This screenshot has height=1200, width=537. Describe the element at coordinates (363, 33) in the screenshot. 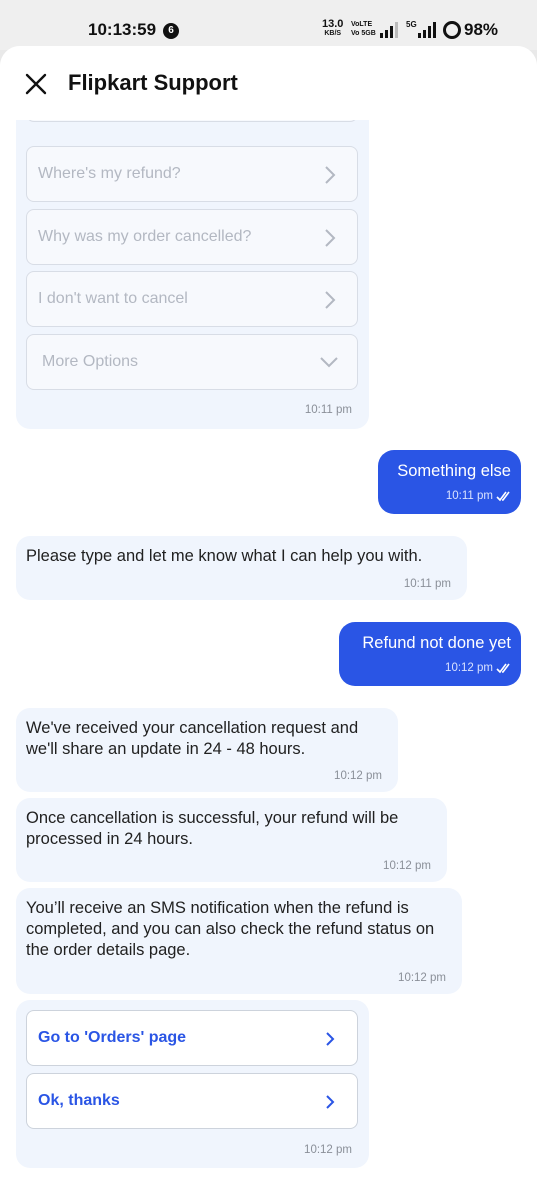

I see `volte-label-2: Vo 5GB` at that location.